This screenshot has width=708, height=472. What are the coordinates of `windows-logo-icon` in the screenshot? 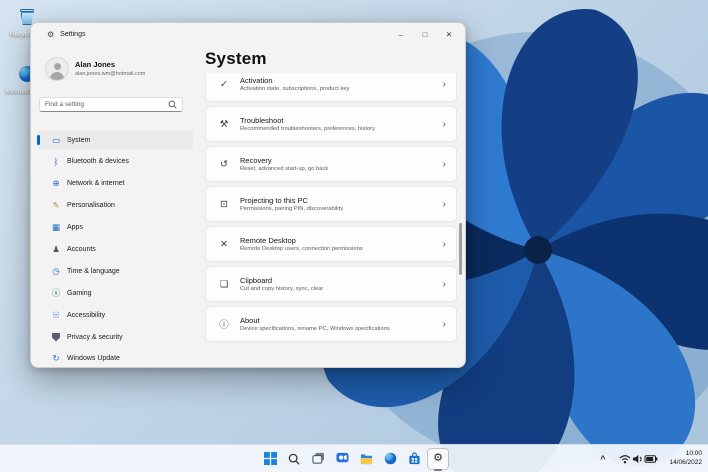 It's located at (270, 458).